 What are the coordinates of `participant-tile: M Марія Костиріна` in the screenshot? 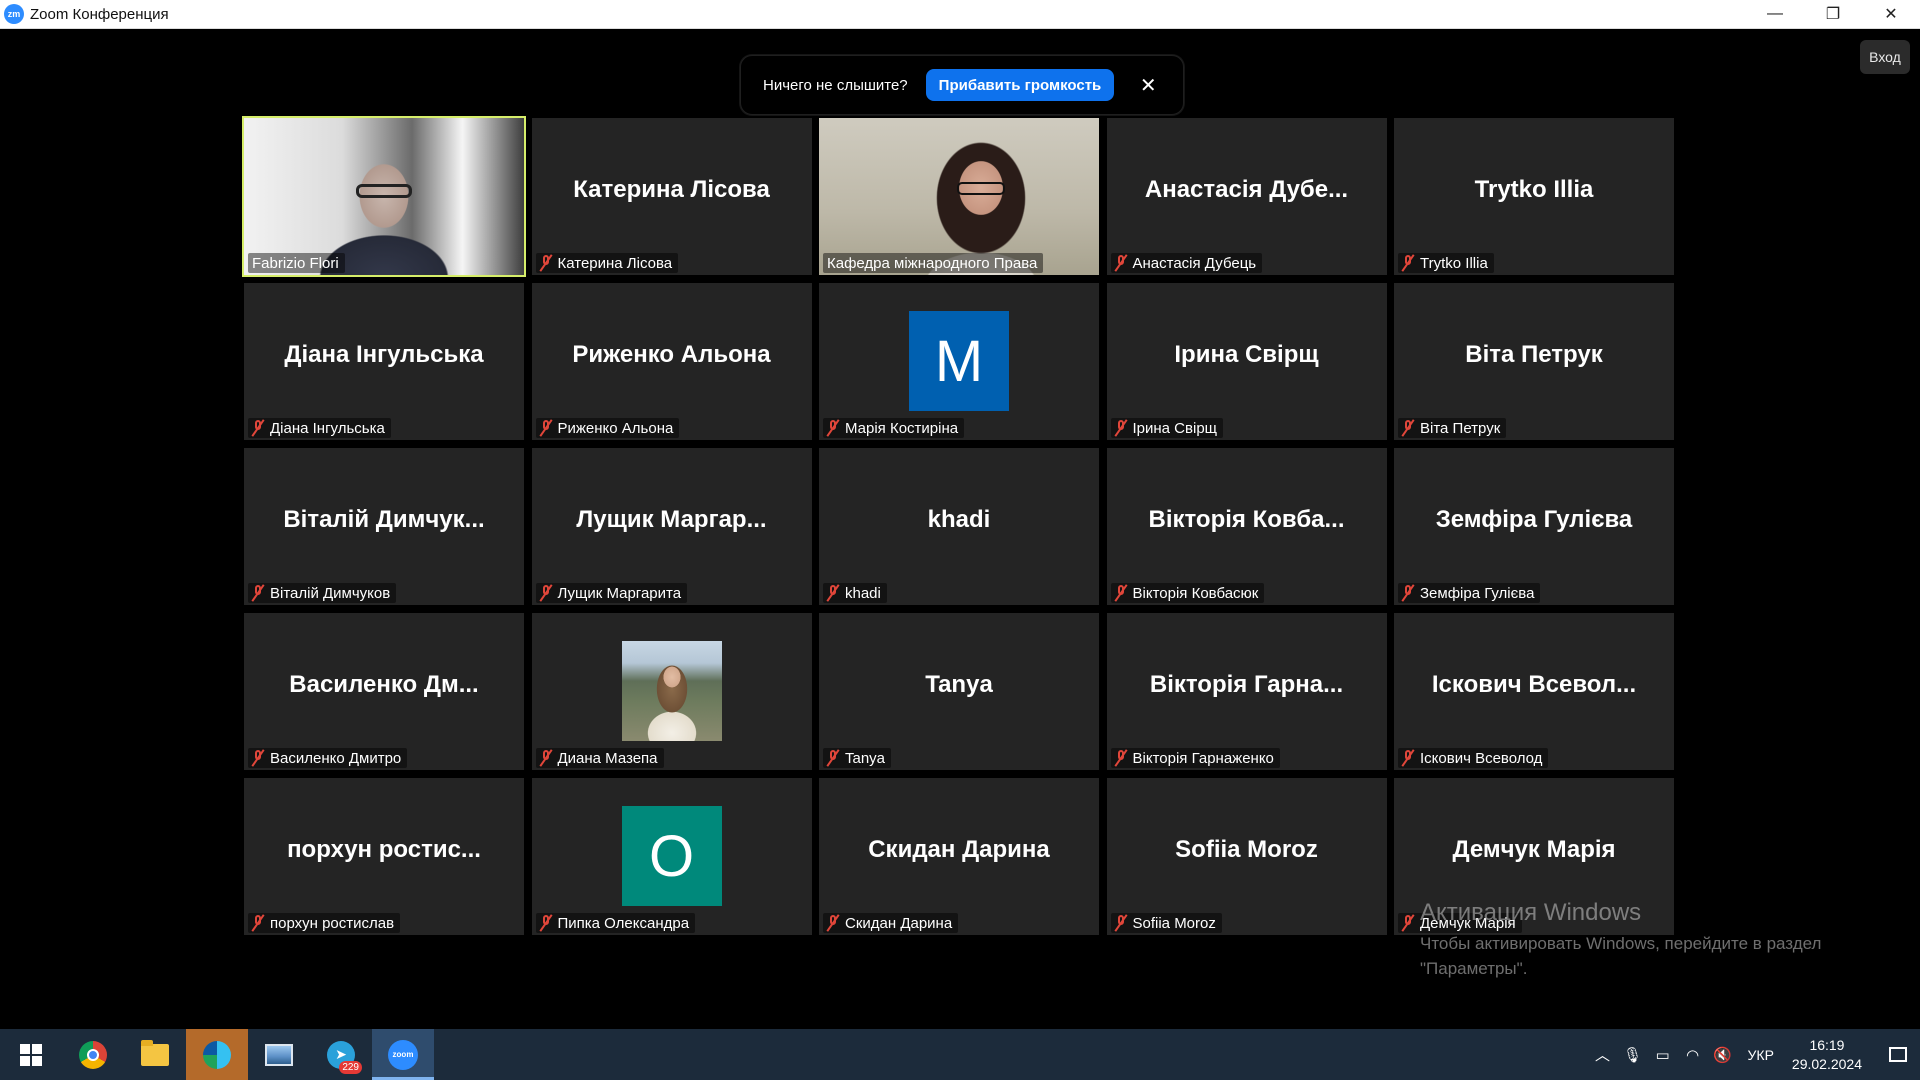 It's located at (959, 361).